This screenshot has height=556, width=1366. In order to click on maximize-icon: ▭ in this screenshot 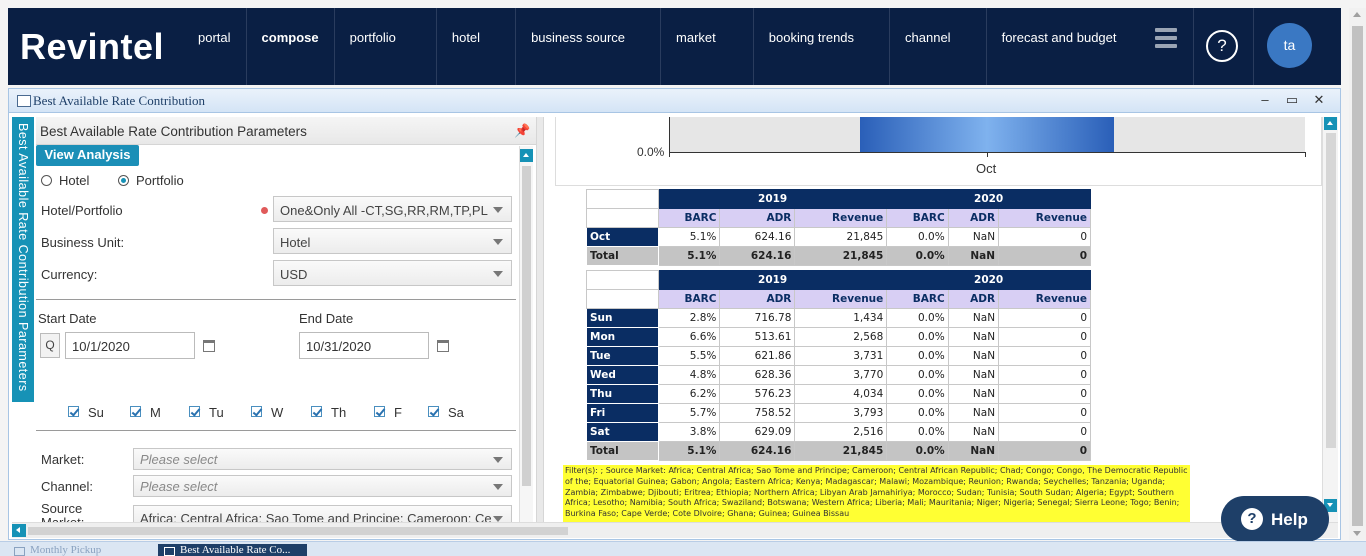, I will do `click(1292, 100)`.